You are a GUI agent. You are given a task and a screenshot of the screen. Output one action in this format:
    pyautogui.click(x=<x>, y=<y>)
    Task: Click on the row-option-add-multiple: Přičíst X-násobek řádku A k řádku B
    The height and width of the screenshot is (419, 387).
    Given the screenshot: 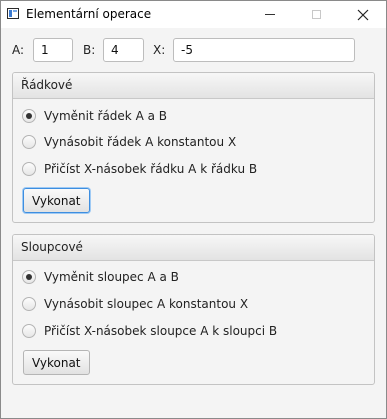 What is the action you would take?
    pyautogui.click(x=139, y=169)
    